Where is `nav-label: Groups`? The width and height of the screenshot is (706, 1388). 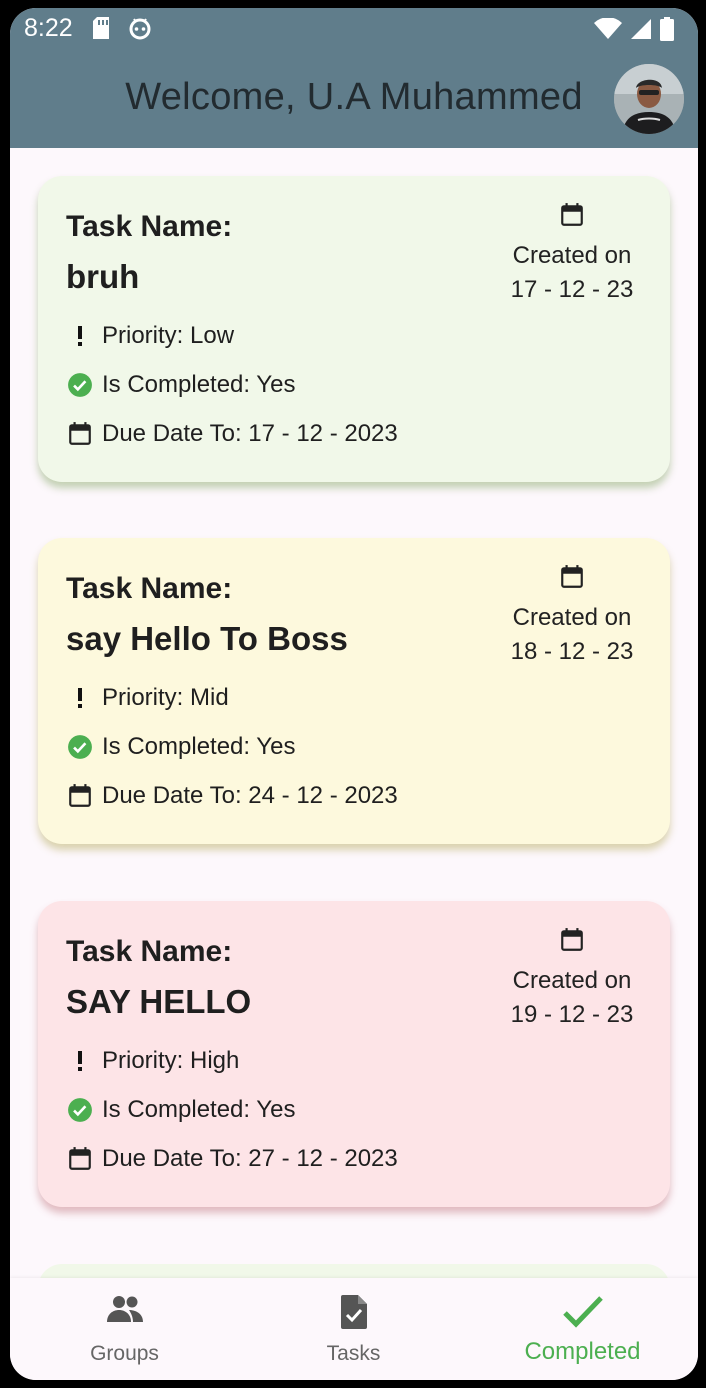
nav-label: Groups is located at coordinates (124, 1353).